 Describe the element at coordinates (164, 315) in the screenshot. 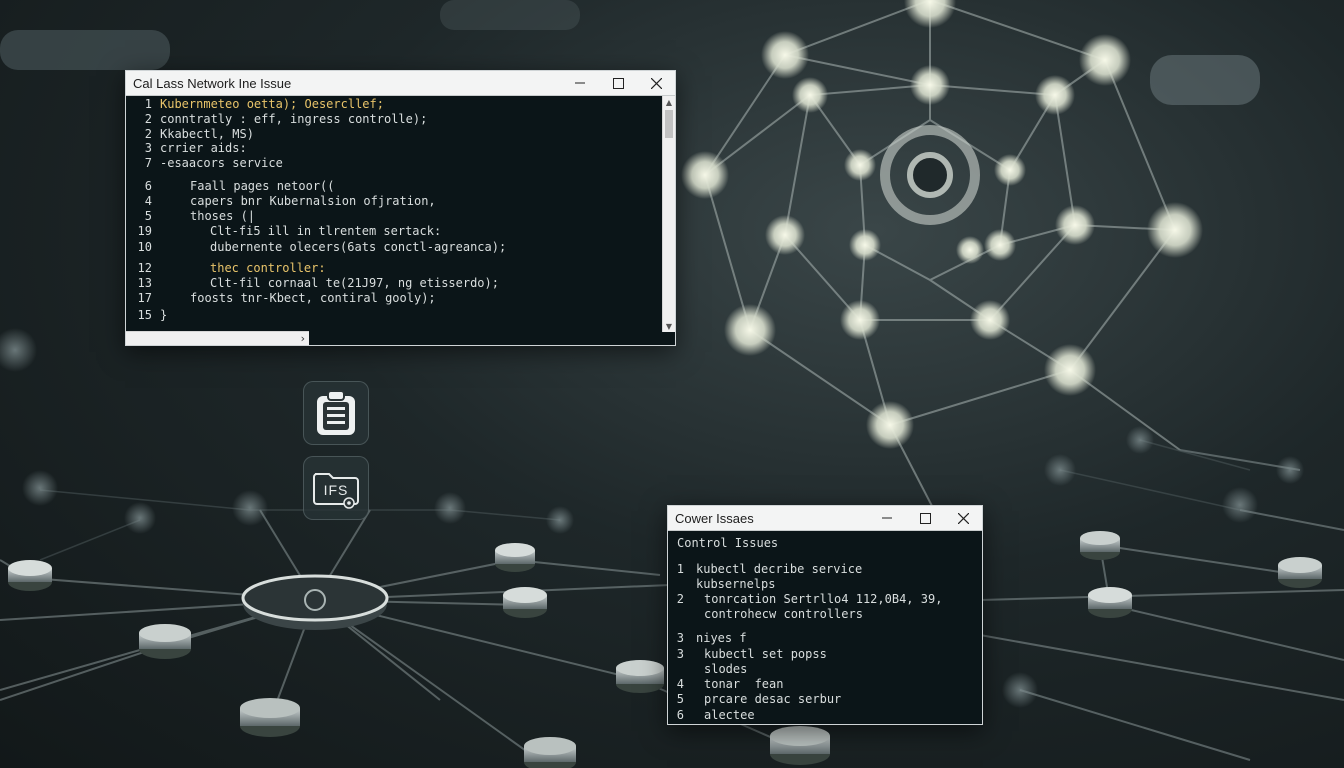

I see `code-text: }` at that location.